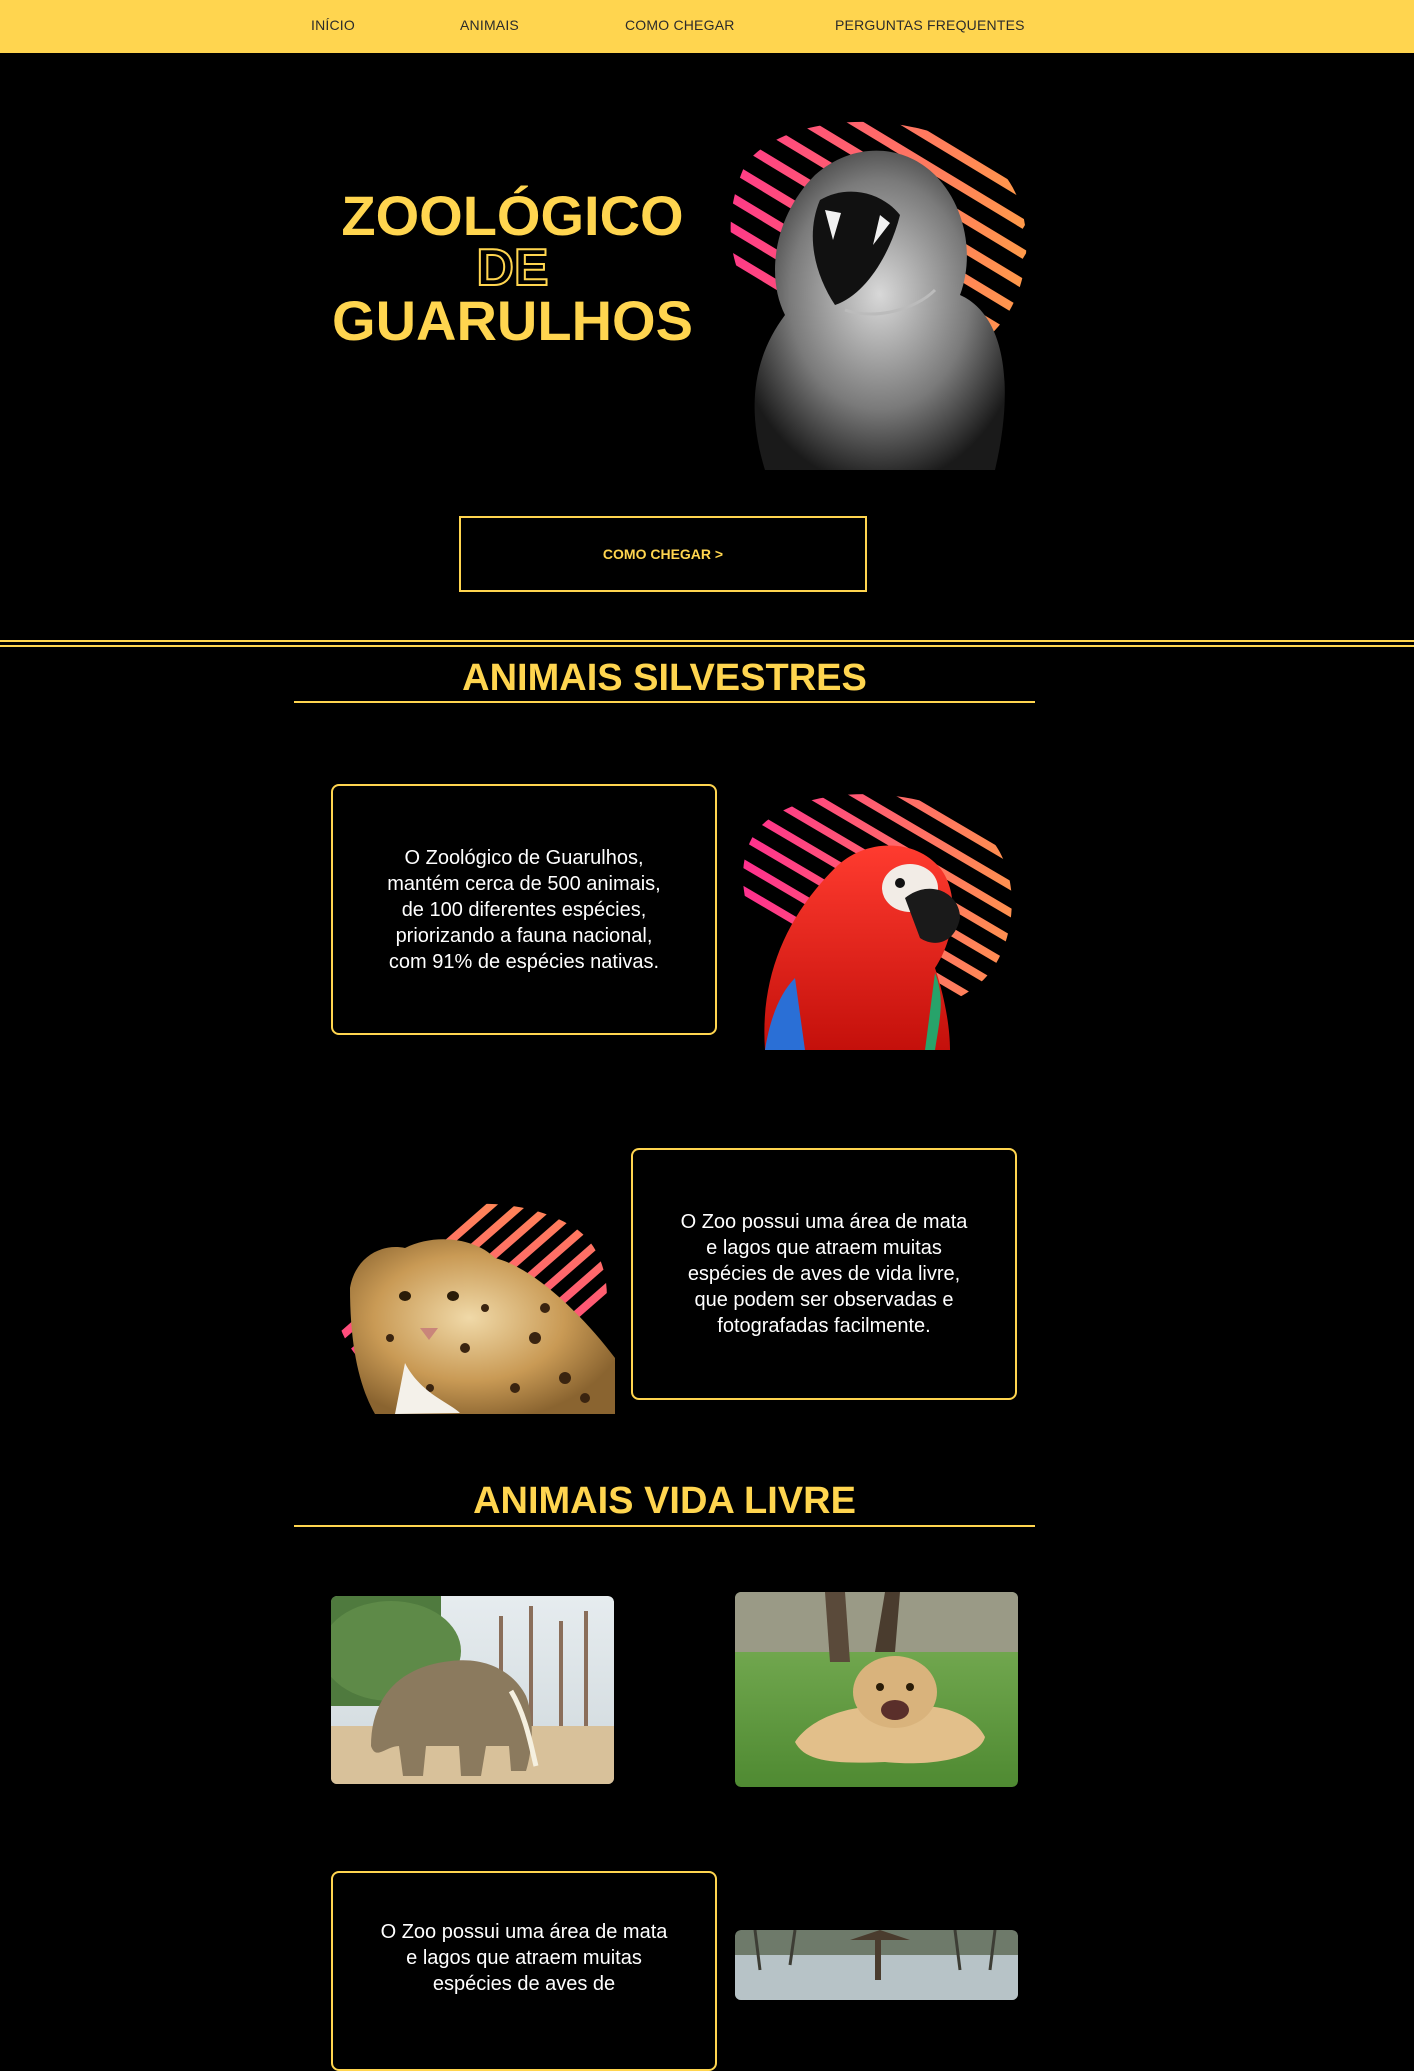 This screenshot has width=1414, height=2071. I want to click on section-divider-top, so click(707, 641).